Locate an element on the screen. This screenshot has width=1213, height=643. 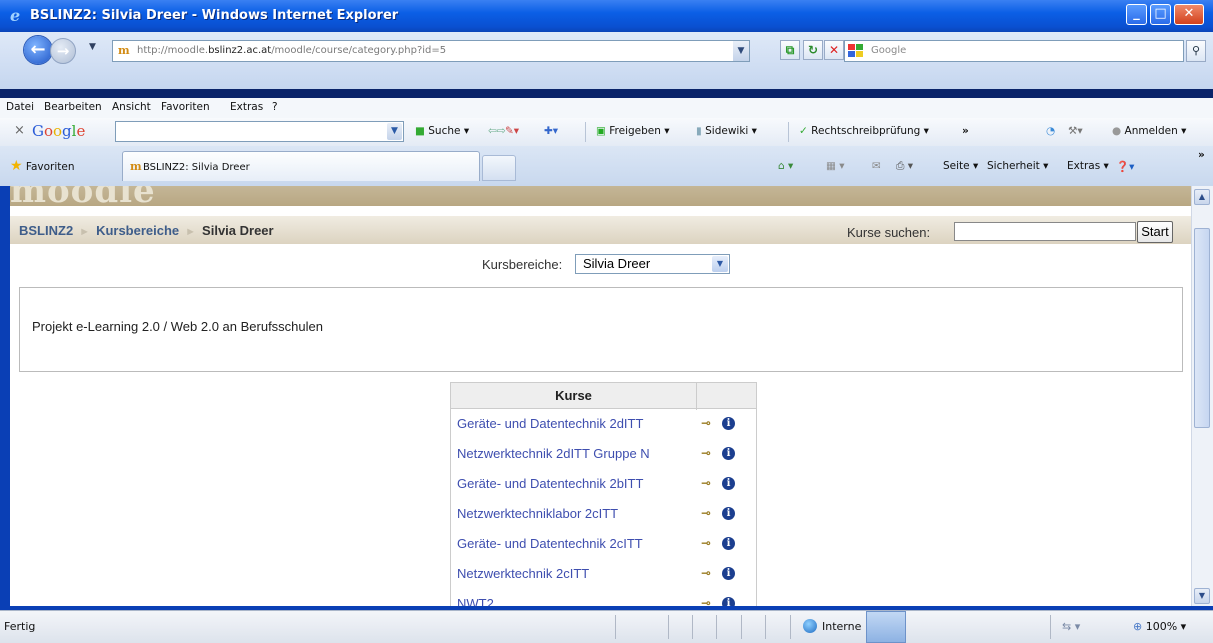
google-logo: Google is located at coordinates (59, 131).